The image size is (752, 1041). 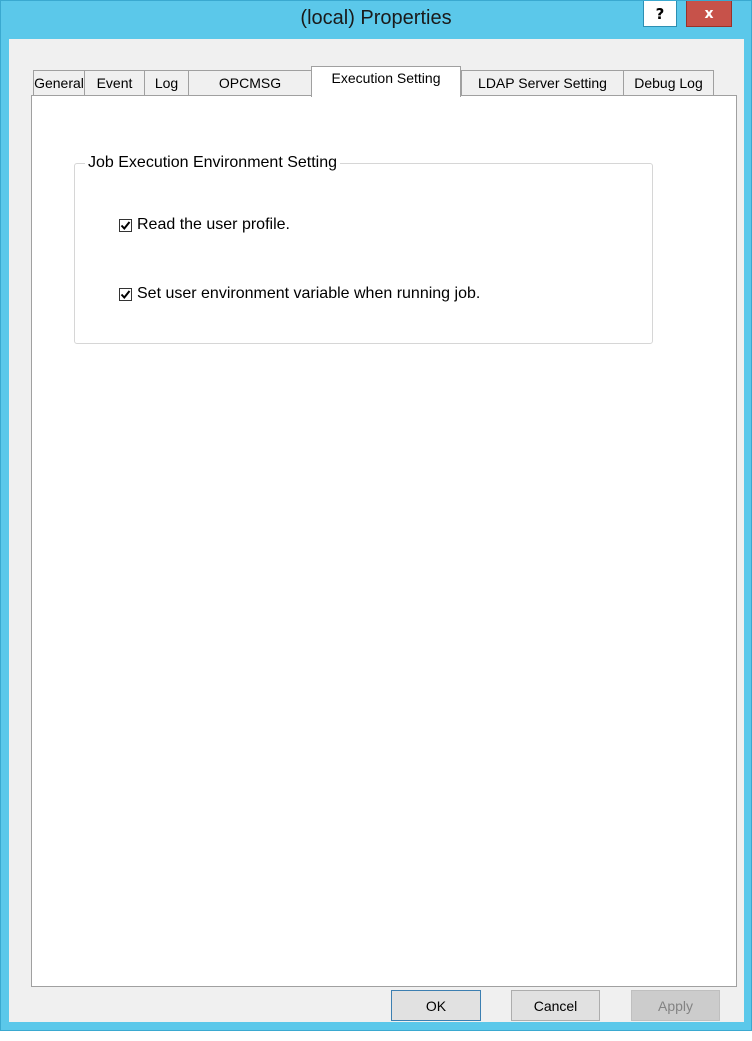 I want to click on tab-general: General, so click(x=59, y=83).